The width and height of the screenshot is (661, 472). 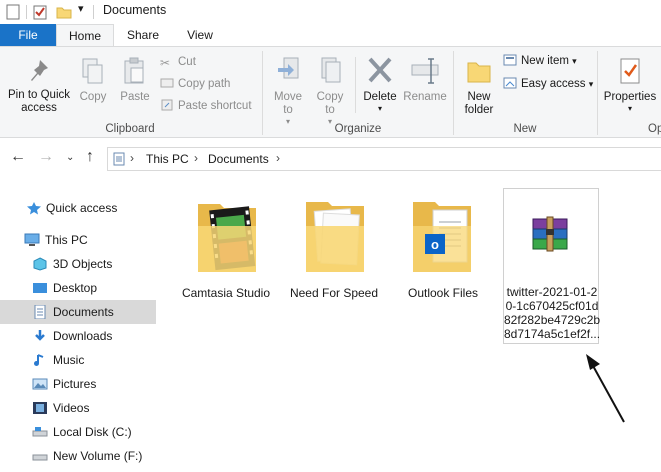 I want to click on properties-button: Properties ▾, so click(x=630, y=85).